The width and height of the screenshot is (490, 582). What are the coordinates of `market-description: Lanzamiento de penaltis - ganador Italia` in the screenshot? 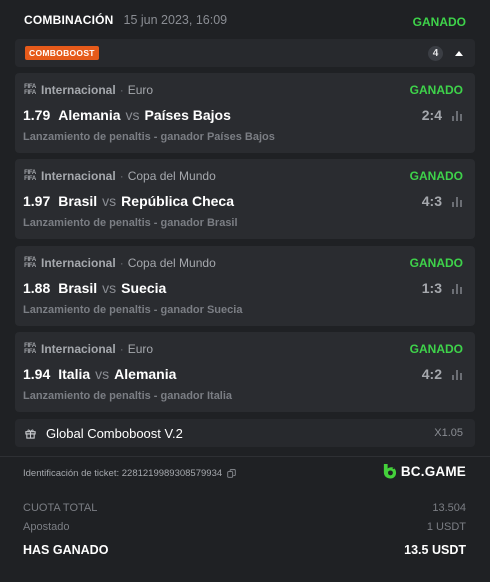 It's located at (128, 396).